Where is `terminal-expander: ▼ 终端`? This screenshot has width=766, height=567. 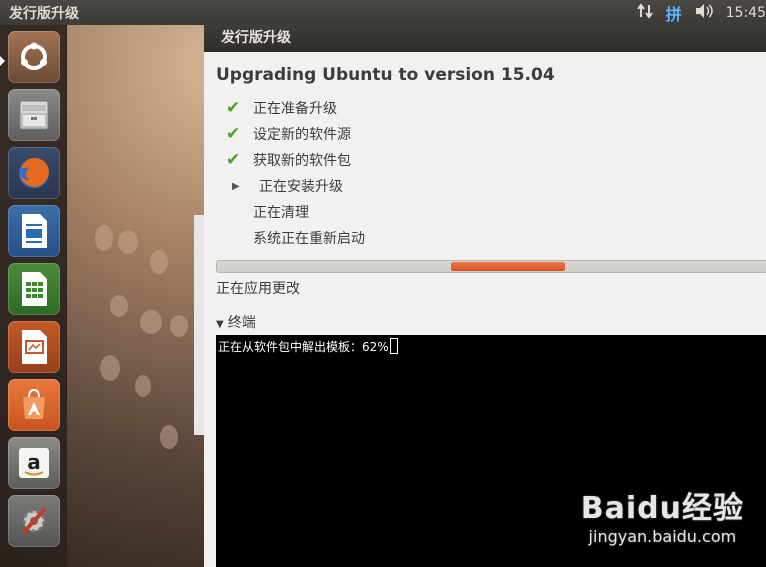 terminal-expander: ▼ 终端 is located at coordinates (236, 322).